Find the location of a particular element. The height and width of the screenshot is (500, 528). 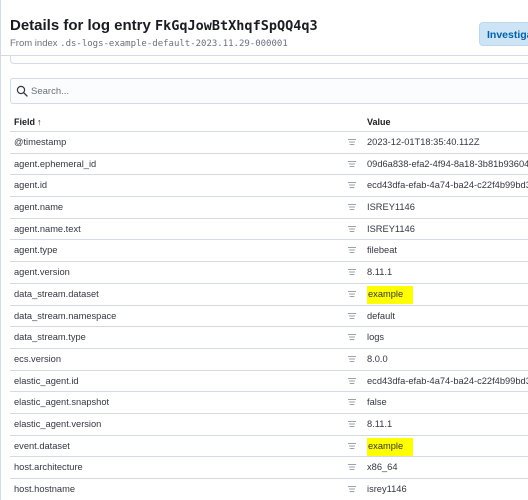

search-icon is located at coordinates (22, 91).